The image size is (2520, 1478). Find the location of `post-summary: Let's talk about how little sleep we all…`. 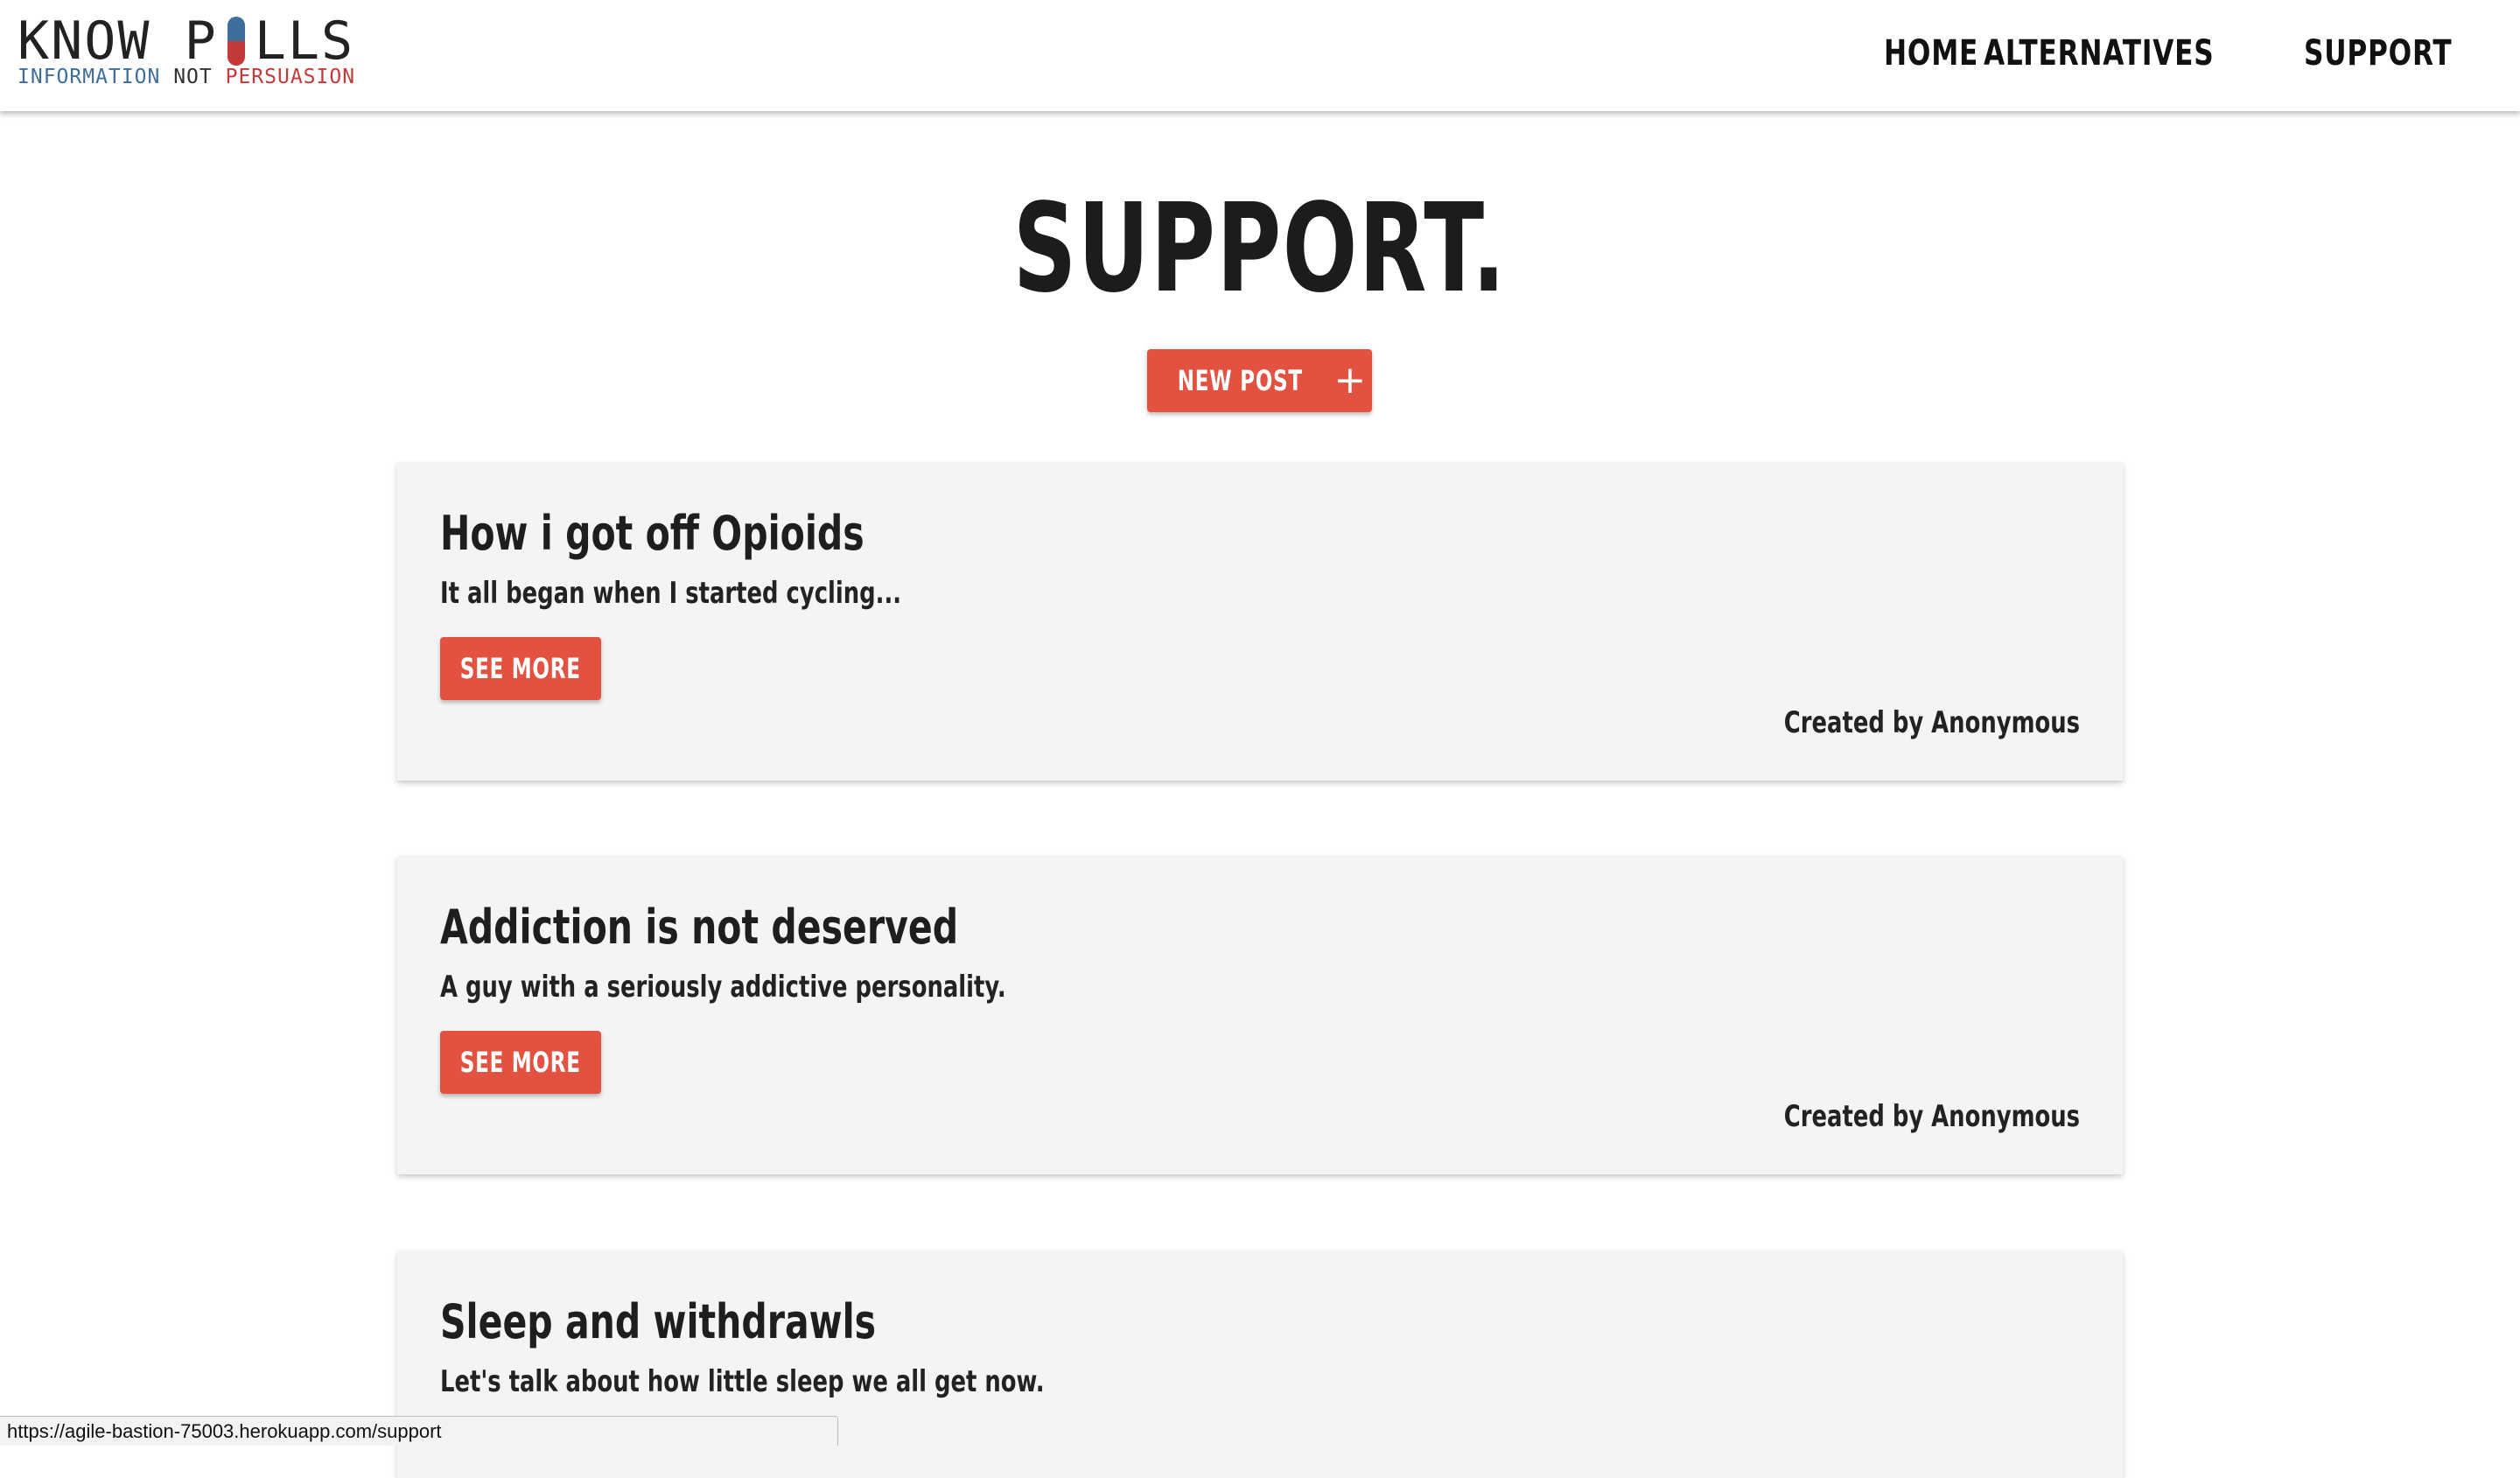

post-summary: Let's talk about how little sleep we all… is located at coordinates (742, 1381).